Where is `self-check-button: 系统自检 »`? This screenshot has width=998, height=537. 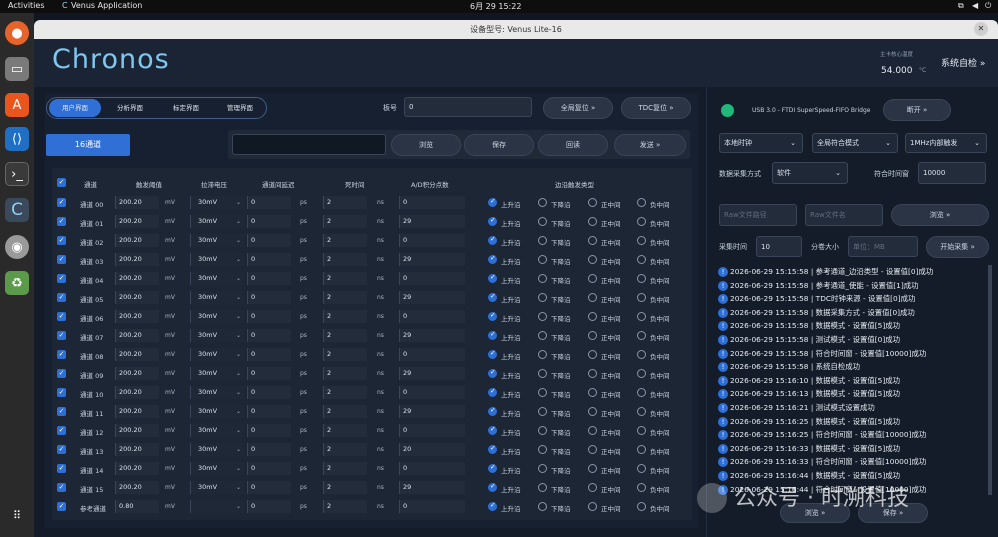 self-check-button: 系统自检 » is located at coordinates (963, 62).